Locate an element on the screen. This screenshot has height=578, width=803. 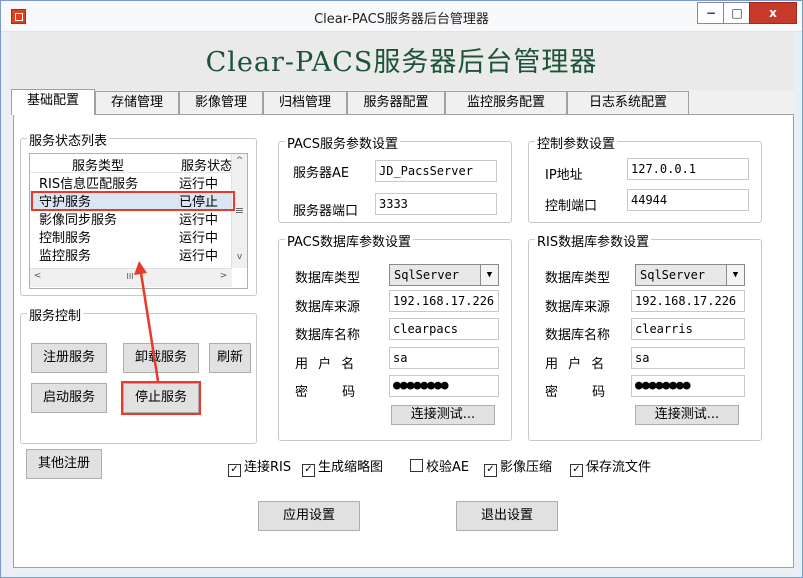
ip-address-input: 127.0.0.1 is located at coordinates (688, 169).